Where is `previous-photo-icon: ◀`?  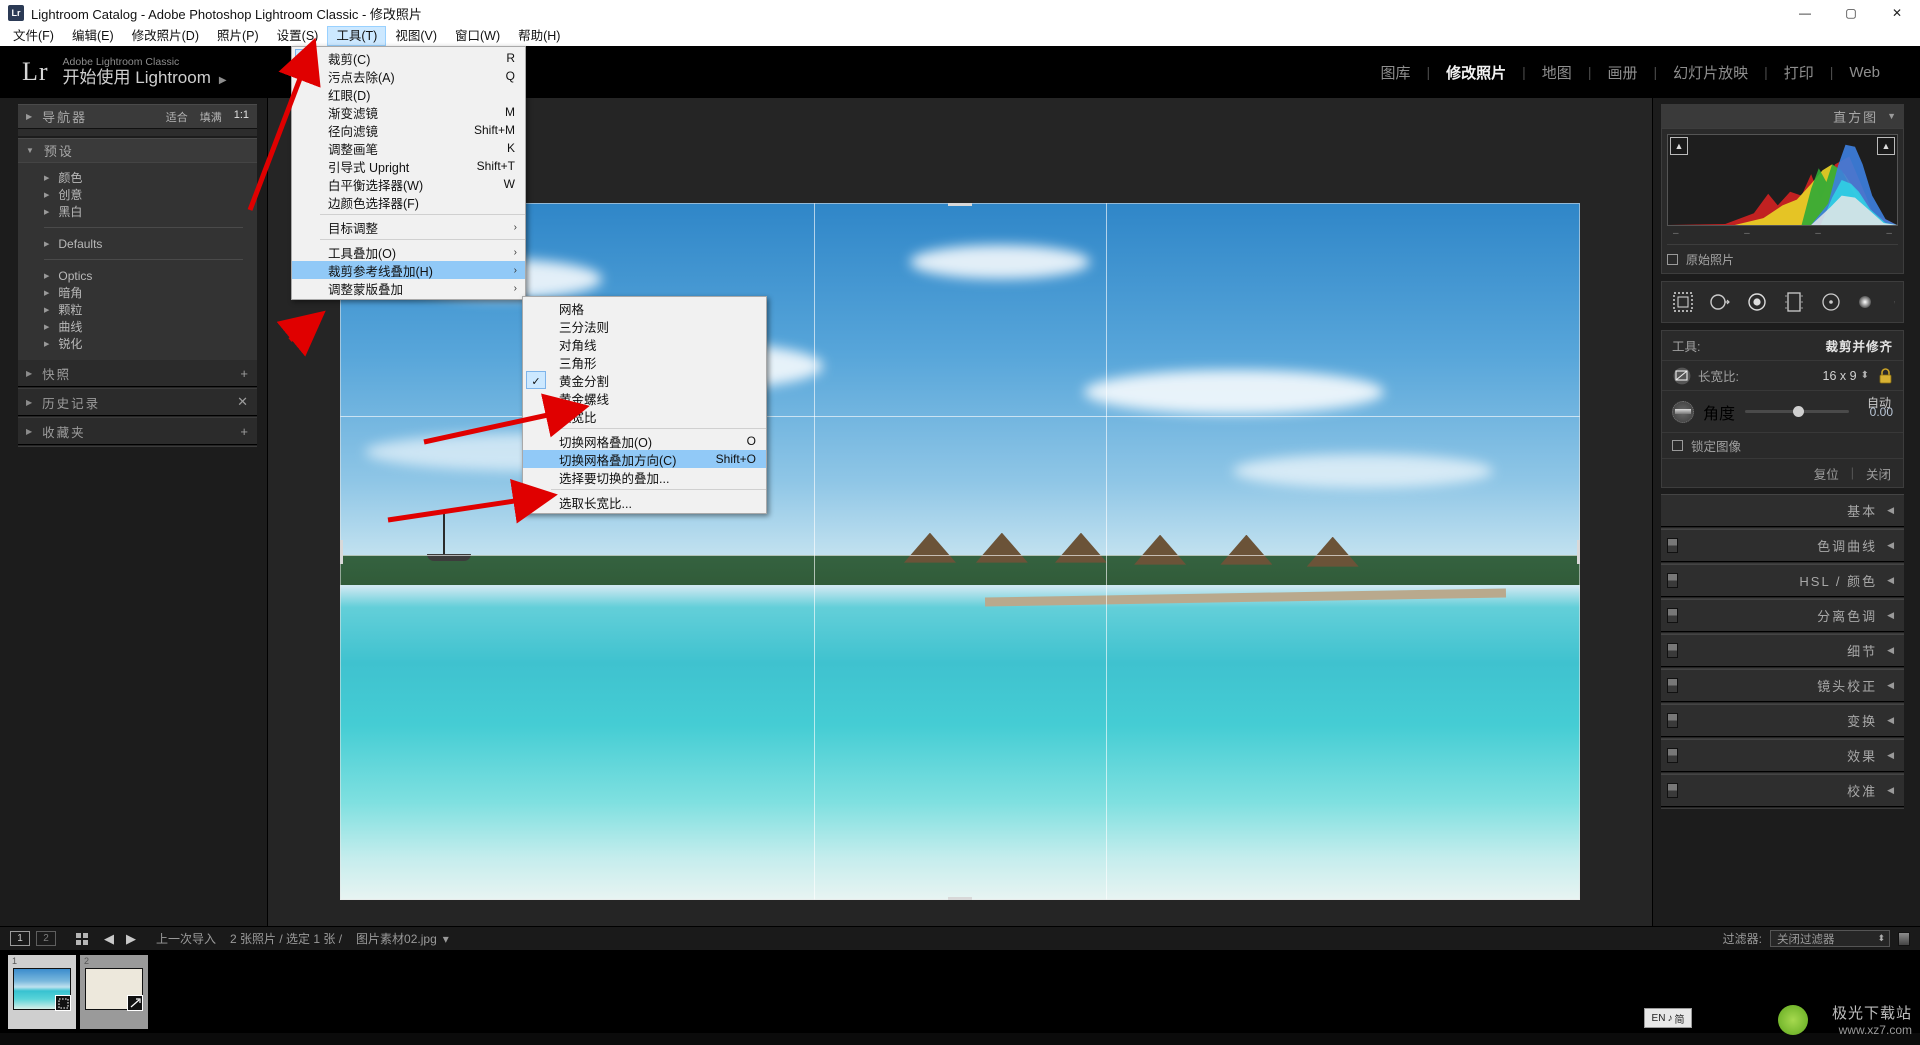
previous-photo-icon: ◀ is located at coordinates (109, 939).